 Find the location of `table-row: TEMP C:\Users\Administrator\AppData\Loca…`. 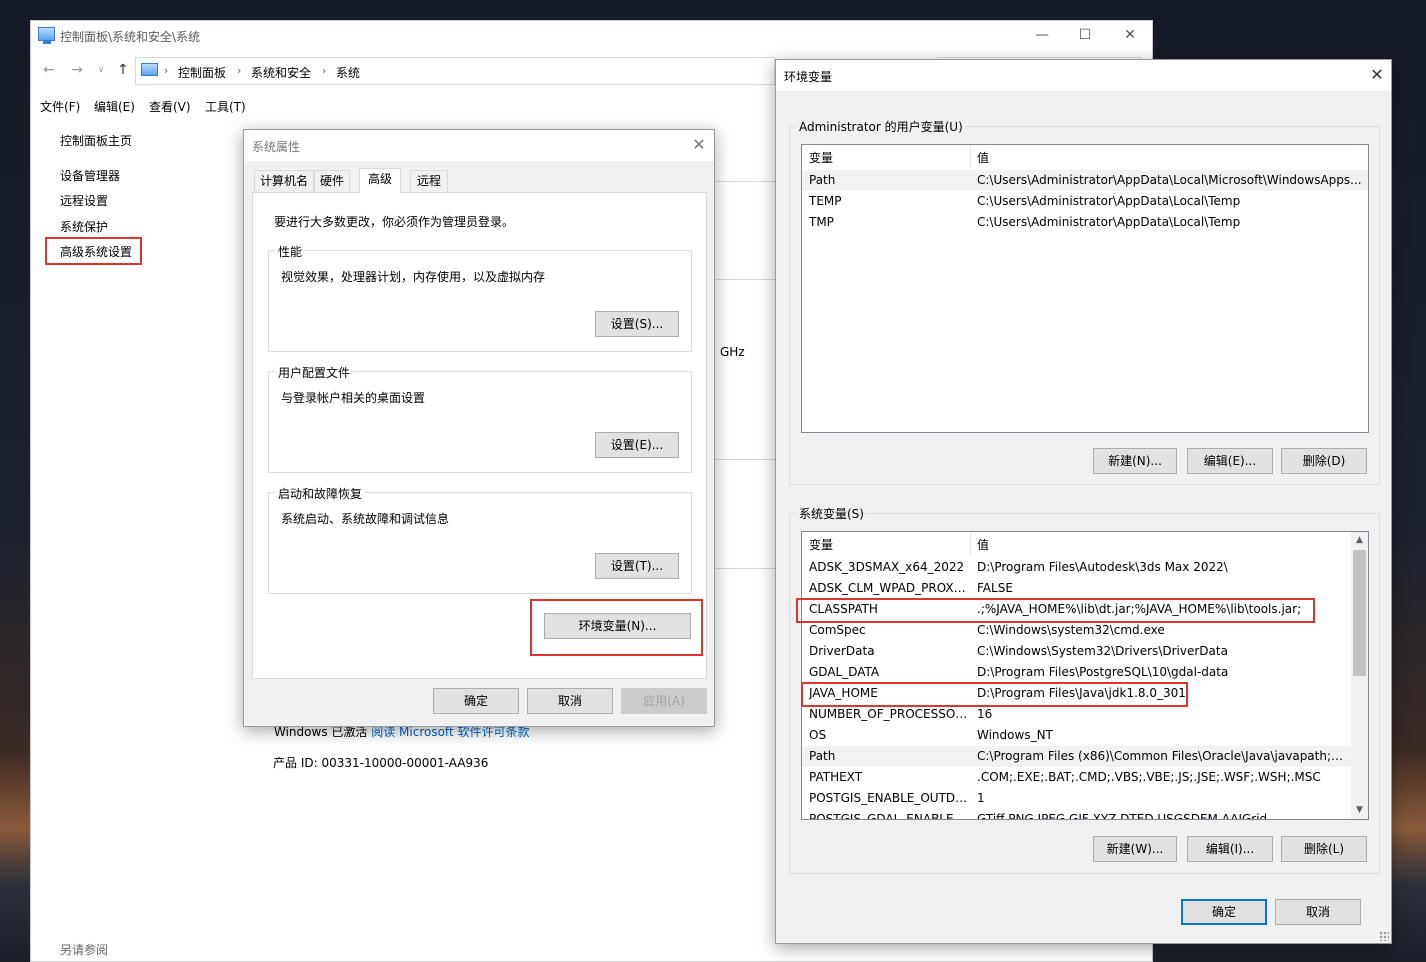

table-row: TEMP C:\Users\Administrator\AppData\Loca… is located at coordinates (1085, 201).